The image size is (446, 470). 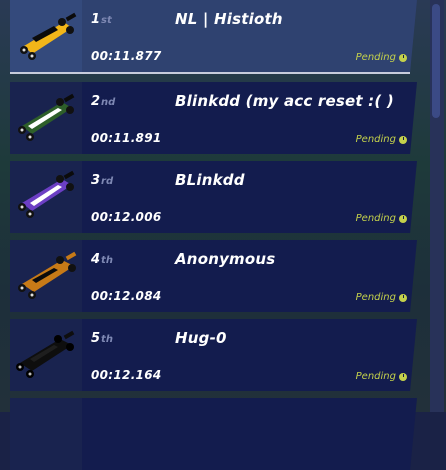 What do you see at coordinates (101, 19) in the screenshot?
I see `rank: 1st` at bounding box center [101, 19].